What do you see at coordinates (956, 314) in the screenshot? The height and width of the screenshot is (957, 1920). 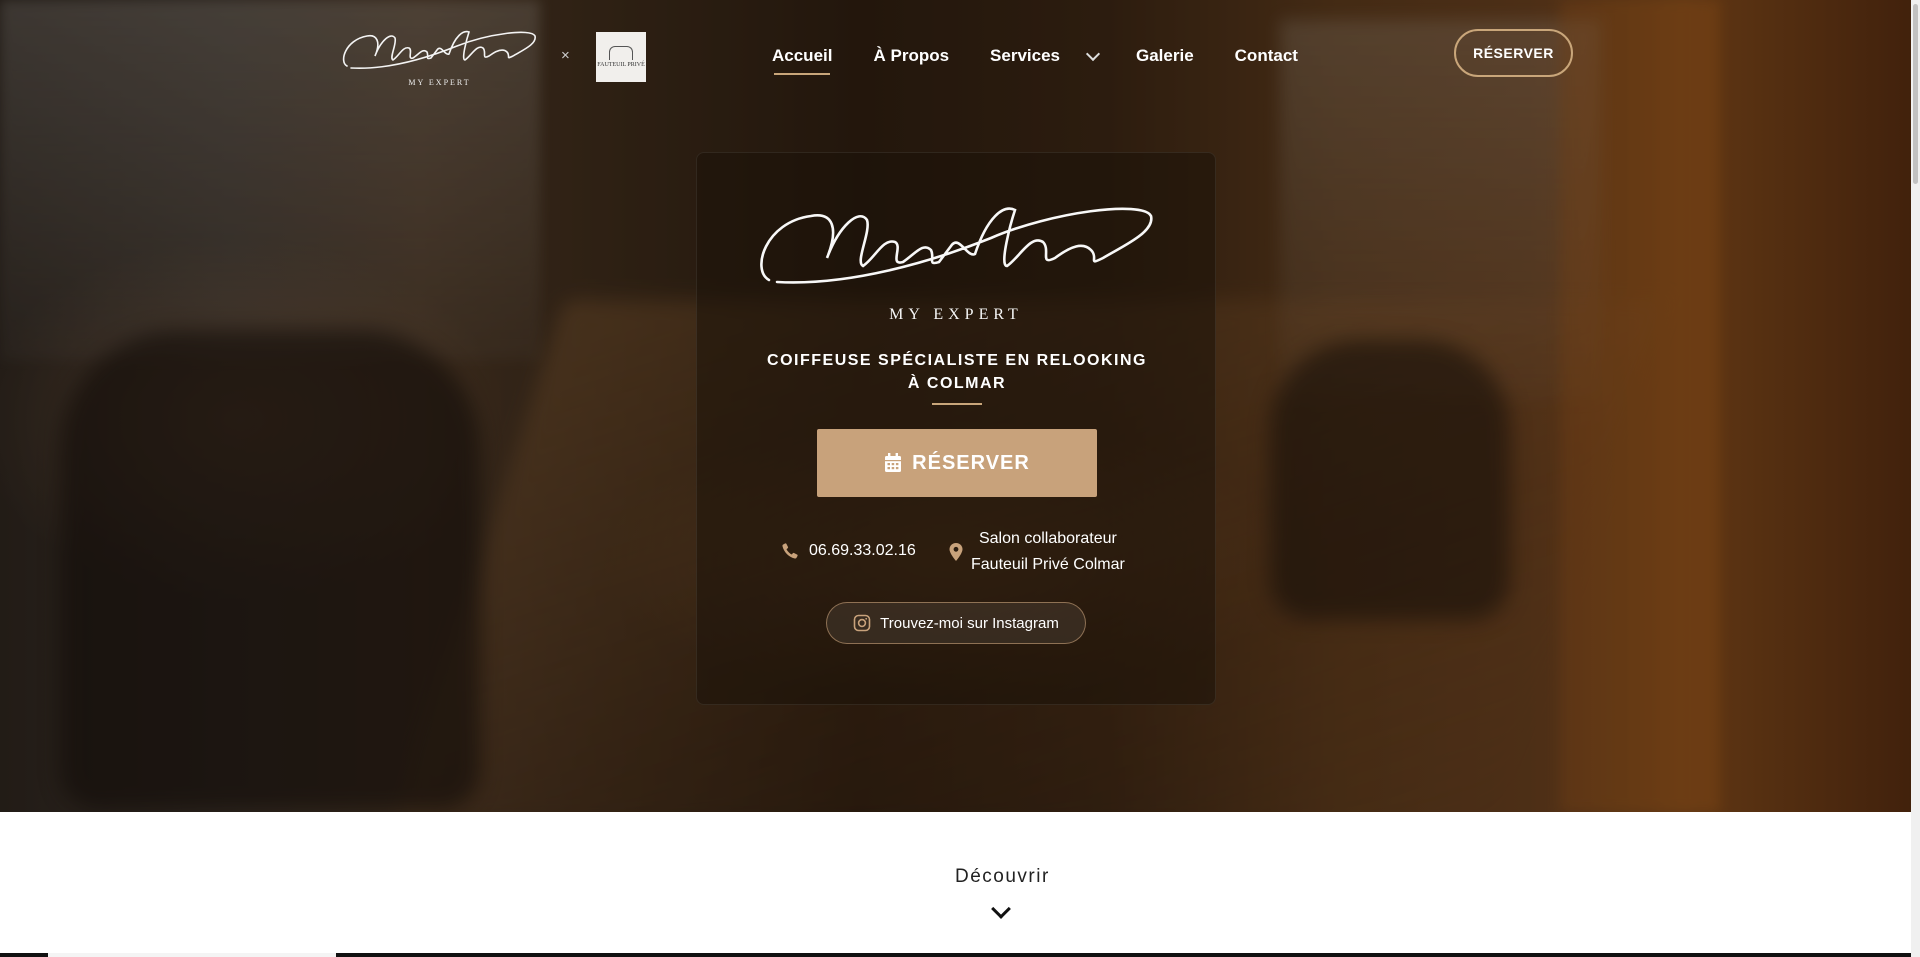 I see `hero-logo-subtitle: MY EXPERT` at bounding box center [956, 314].